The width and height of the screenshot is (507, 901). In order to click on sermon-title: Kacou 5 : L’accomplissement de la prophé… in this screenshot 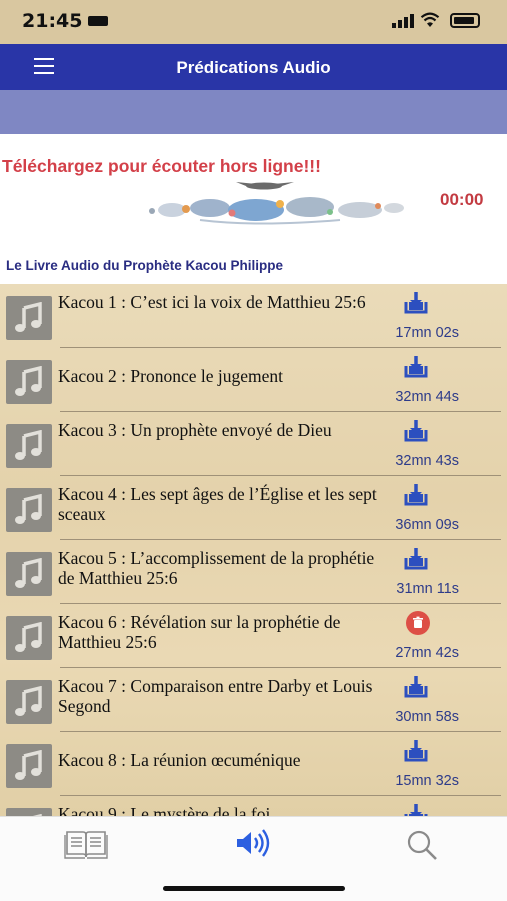, I will do `click(216, 568)`.